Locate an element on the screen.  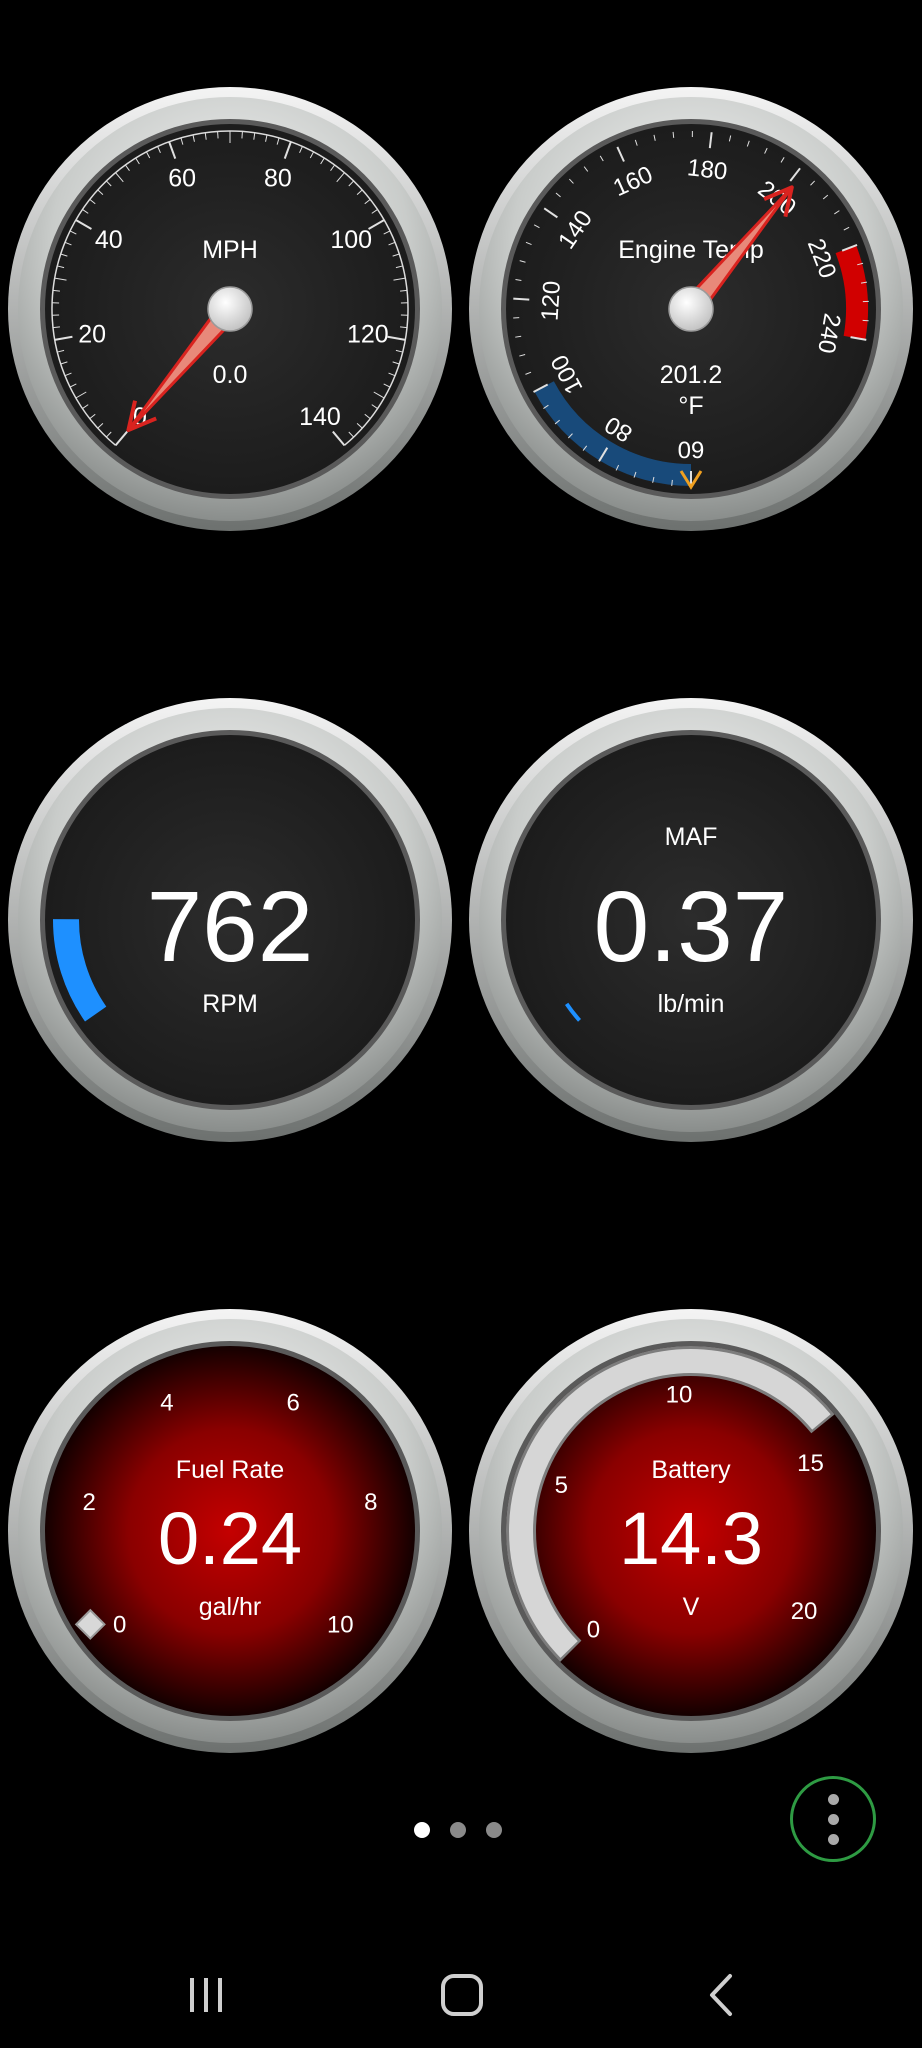
battery-tick-label: 10 is located at coordinates (679, 1395).